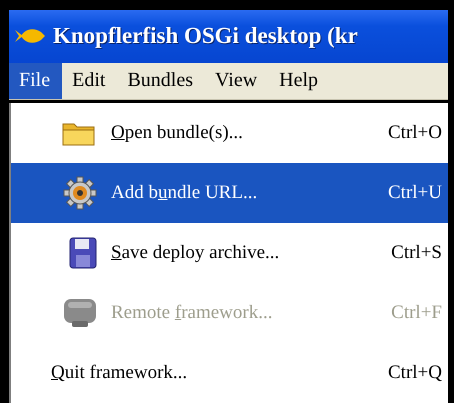  I want to click on menu-item: Add bundle URL... Ctrl+U, so click(229, 193).